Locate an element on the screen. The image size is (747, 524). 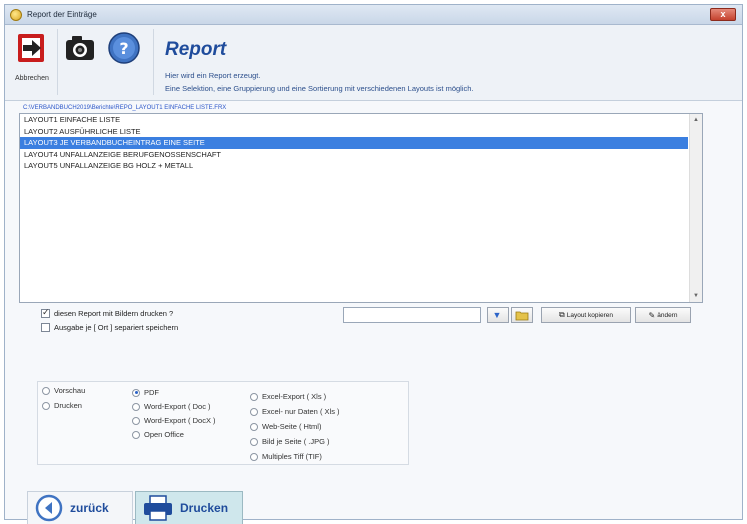
page-title: Report is located at coordinates (196, 49).